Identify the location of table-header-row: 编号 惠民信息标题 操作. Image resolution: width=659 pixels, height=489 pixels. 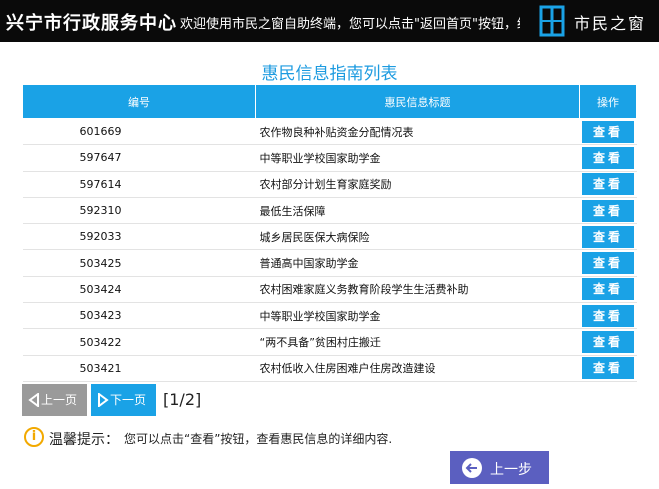
(329, 101).